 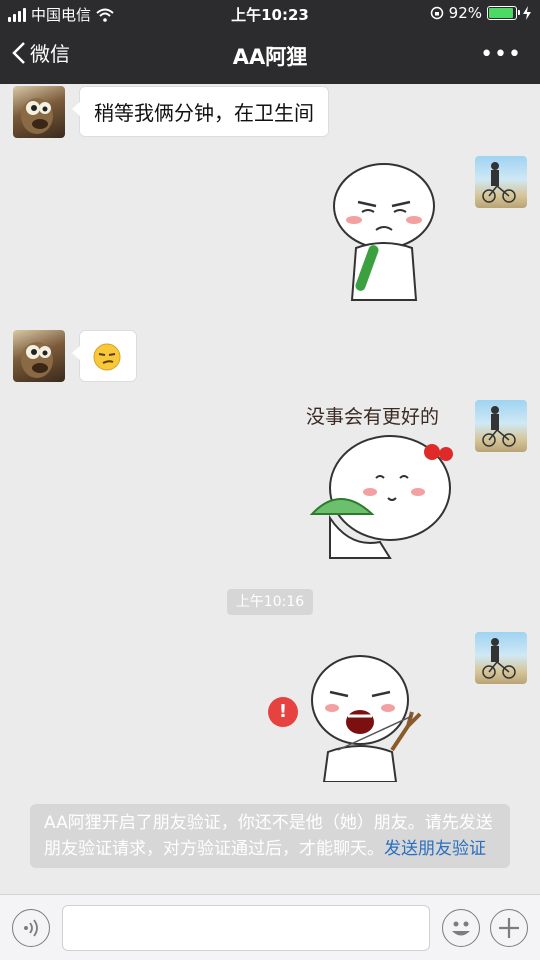 I want to click on more-button: •••, so click(x=501, y=54).